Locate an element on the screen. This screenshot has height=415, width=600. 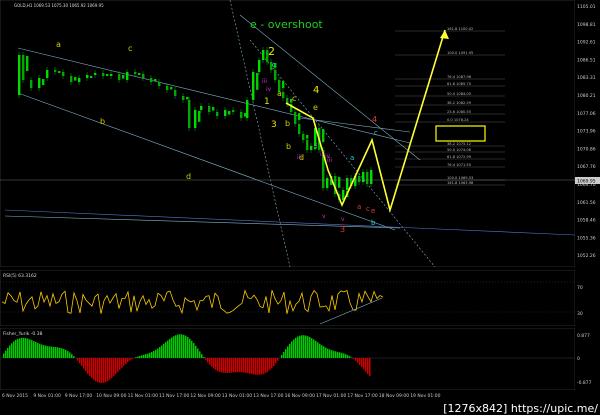
time-axis-label: 12 Nov 09:00 is located at coordinates (205, 396).